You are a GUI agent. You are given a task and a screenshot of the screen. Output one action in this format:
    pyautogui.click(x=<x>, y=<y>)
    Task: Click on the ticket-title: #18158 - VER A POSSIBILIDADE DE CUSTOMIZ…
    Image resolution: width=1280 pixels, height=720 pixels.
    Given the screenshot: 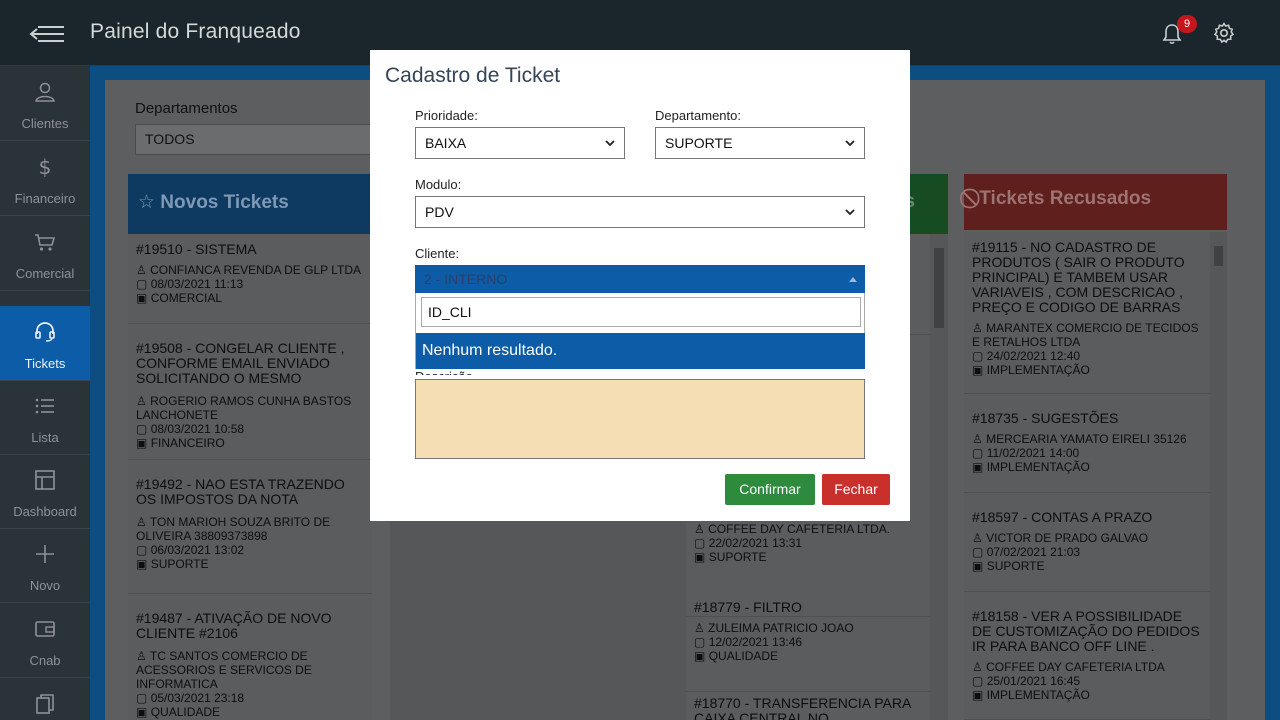 What is the action you would take?
    pyautogui.click(x=1086, y=631)
    